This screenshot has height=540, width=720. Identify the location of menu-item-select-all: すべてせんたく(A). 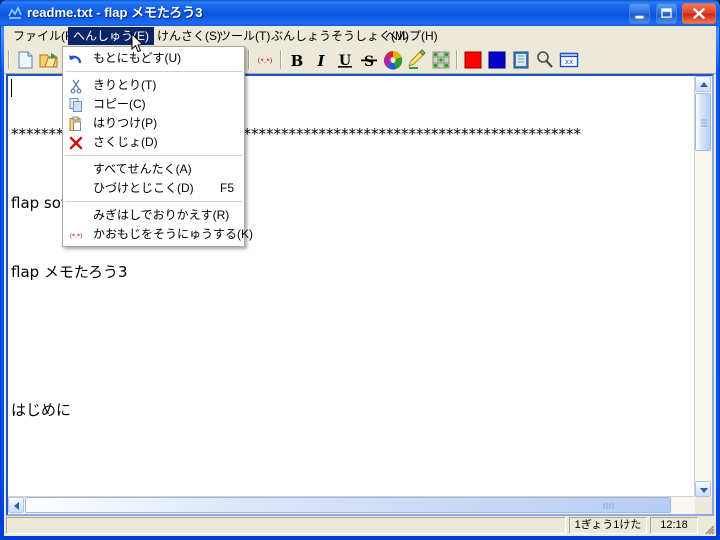
(153, 169).